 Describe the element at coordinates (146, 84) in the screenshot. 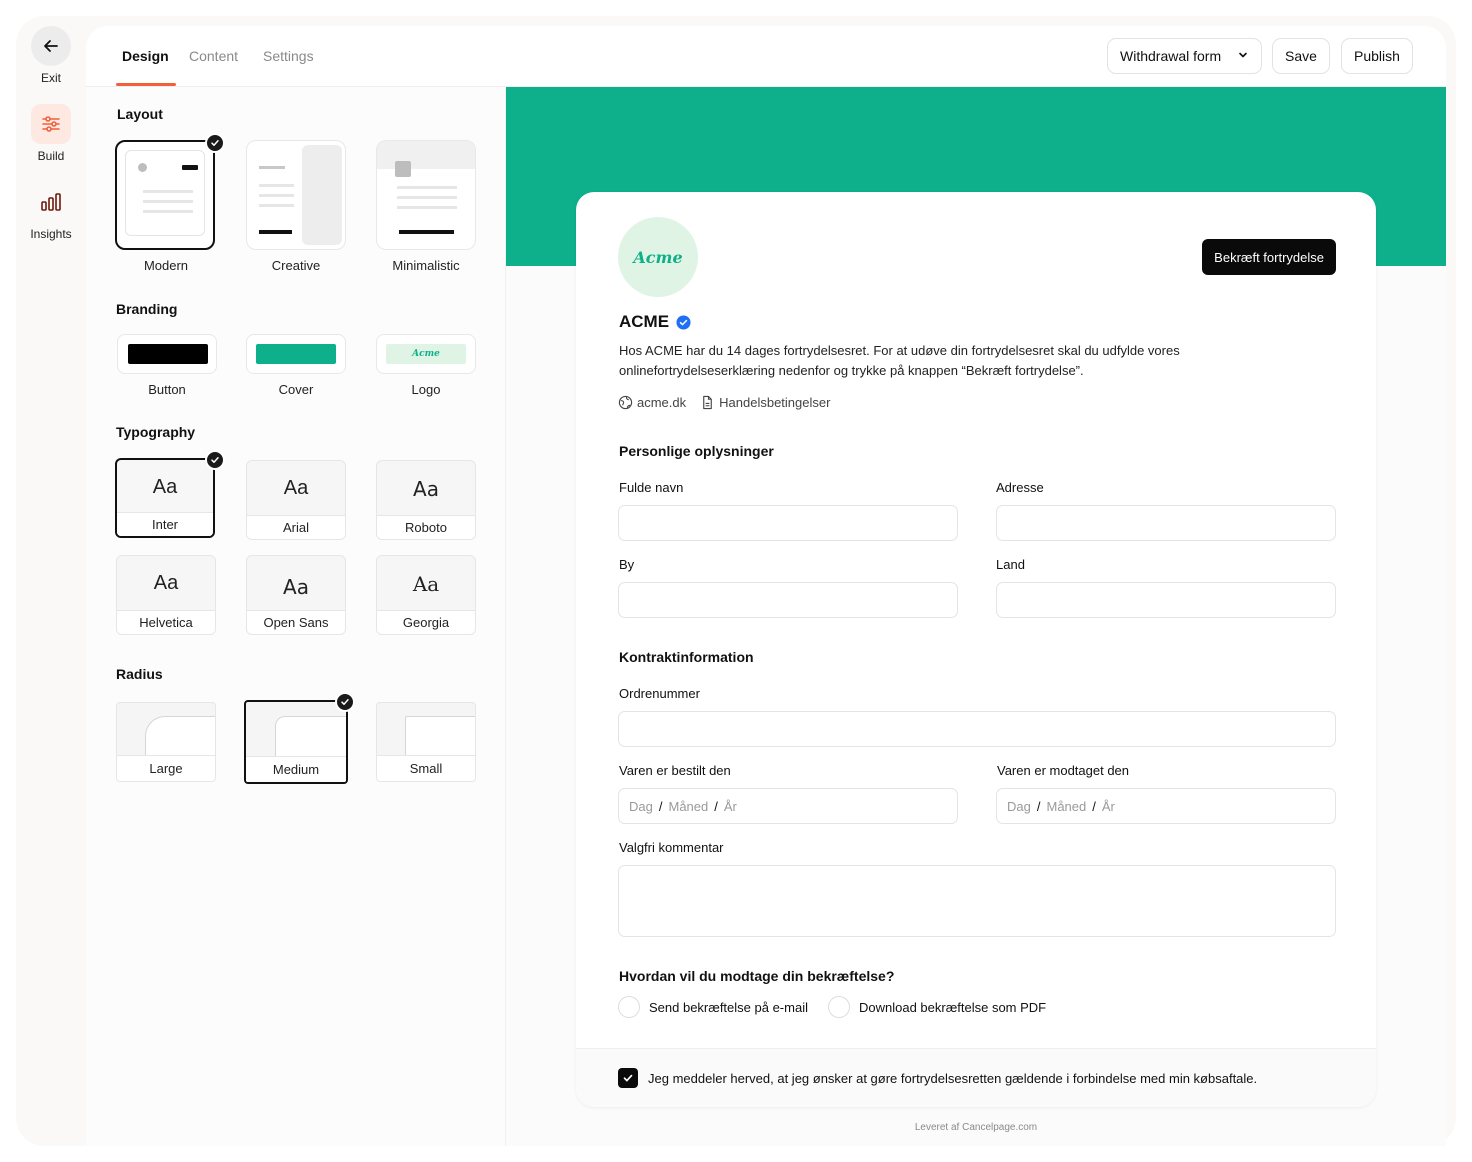

I see `active-tab-indicator` at that location.